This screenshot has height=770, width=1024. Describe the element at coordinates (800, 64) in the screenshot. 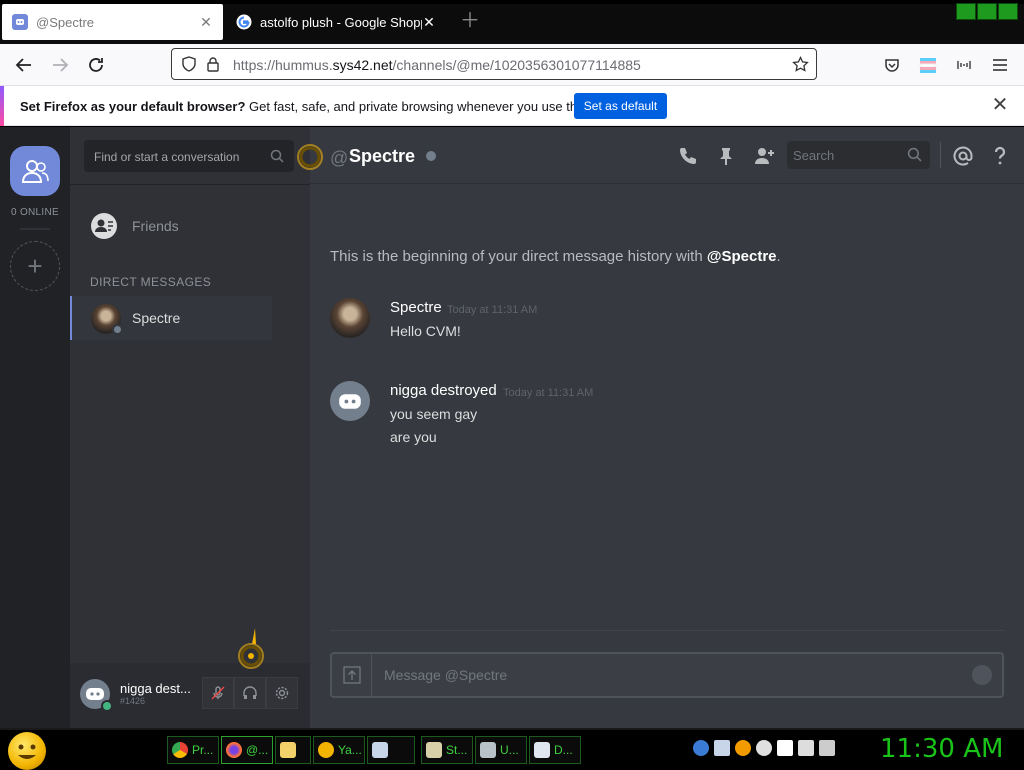

I see `bookmark-star-icon` at that location.